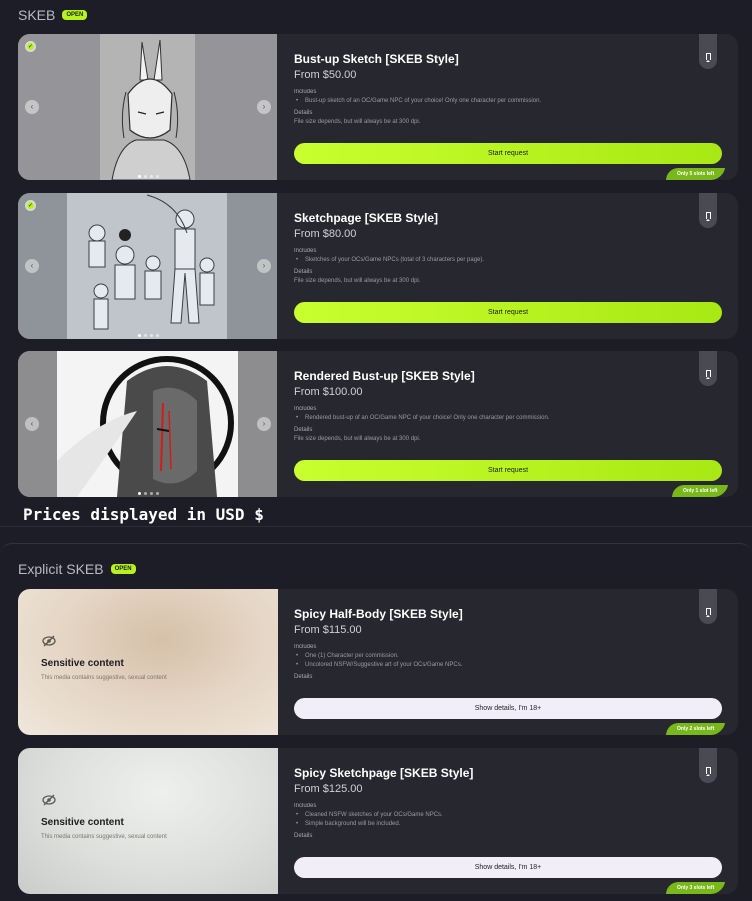 This screenshot has height=901, width=752. What do you see at coordinates (61, 569) in the screenshot?
I see `section-title: Explicit SKEB` at bounding box center [61, 569].